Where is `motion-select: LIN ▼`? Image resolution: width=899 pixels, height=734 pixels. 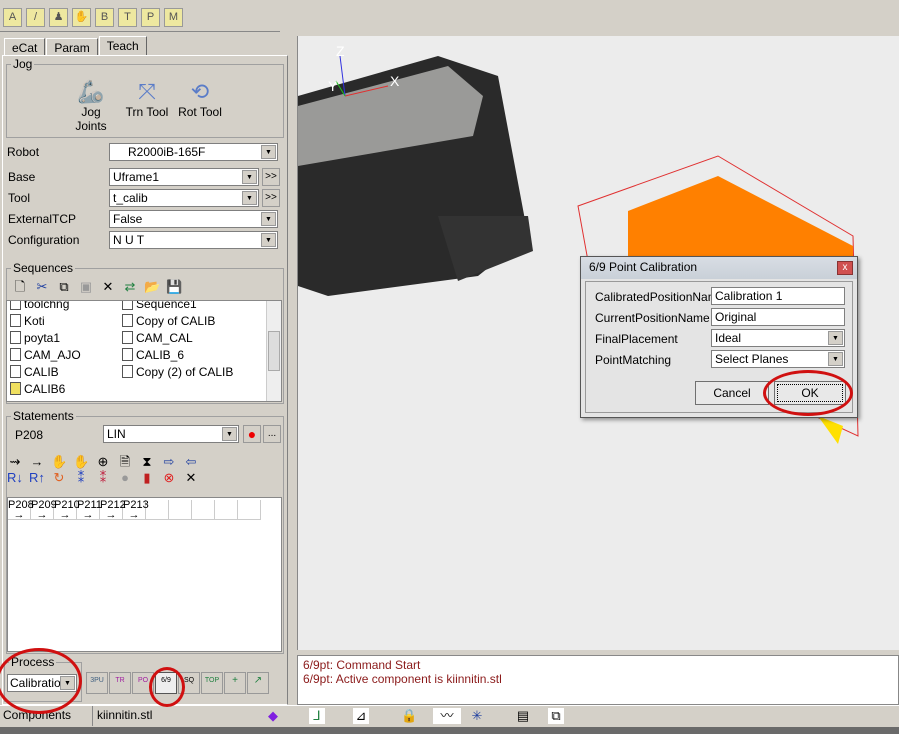 motion-select: LIN ▼ is located at coordinates (171, 434).